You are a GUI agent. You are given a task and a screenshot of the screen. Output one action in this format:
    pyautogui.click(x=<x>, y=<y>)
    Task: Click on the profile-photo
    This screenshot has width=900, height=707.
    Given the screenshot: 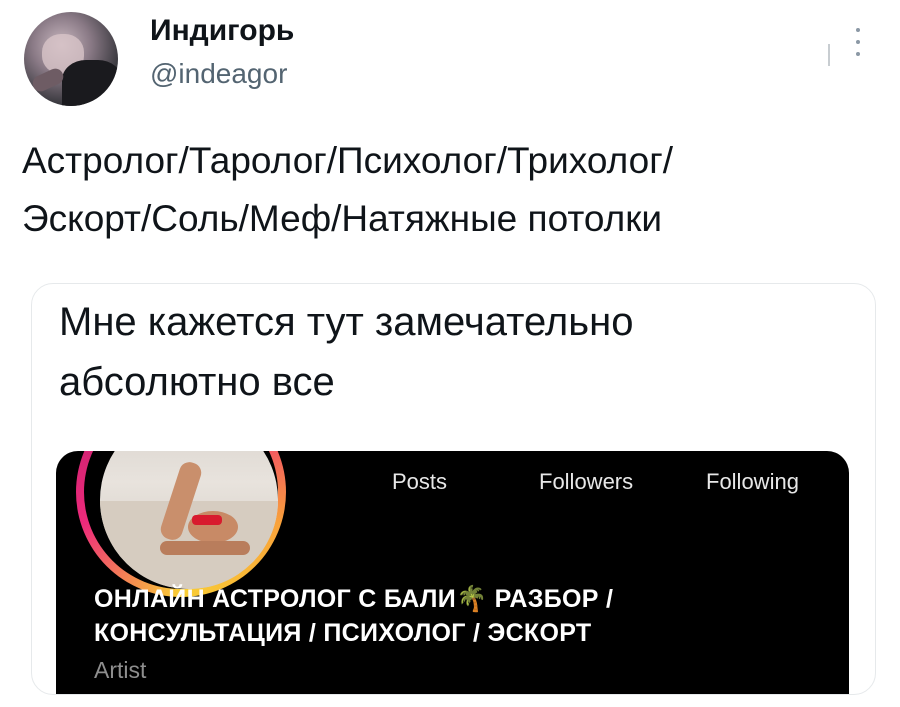 What is the action you would take?
    pyautogui.click(x=189, y=520)
    